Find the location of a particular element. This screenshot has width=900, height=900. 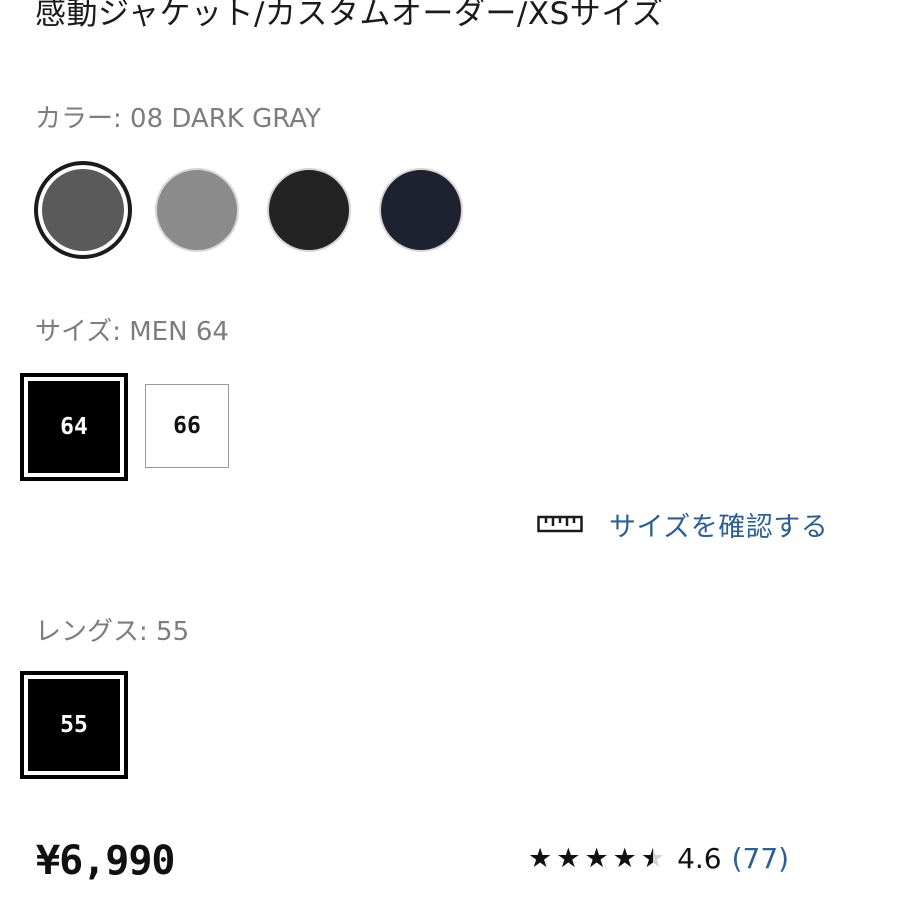

half-star-icon: ★★ is located at coordinates (653, 858).